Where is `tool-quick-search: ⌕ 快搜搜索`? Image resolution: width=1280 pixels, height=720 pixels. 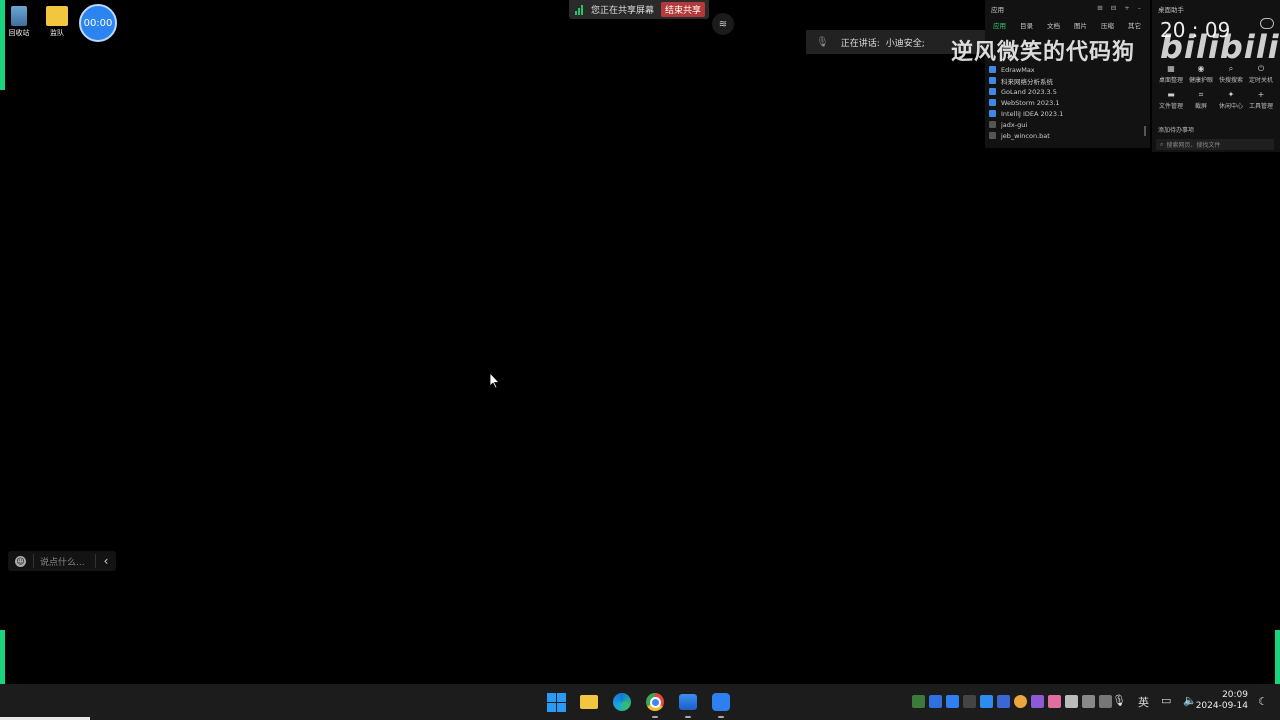 tool-quick-search: ⌕ 快搜搜索 is located at coordinates (1231, 74).